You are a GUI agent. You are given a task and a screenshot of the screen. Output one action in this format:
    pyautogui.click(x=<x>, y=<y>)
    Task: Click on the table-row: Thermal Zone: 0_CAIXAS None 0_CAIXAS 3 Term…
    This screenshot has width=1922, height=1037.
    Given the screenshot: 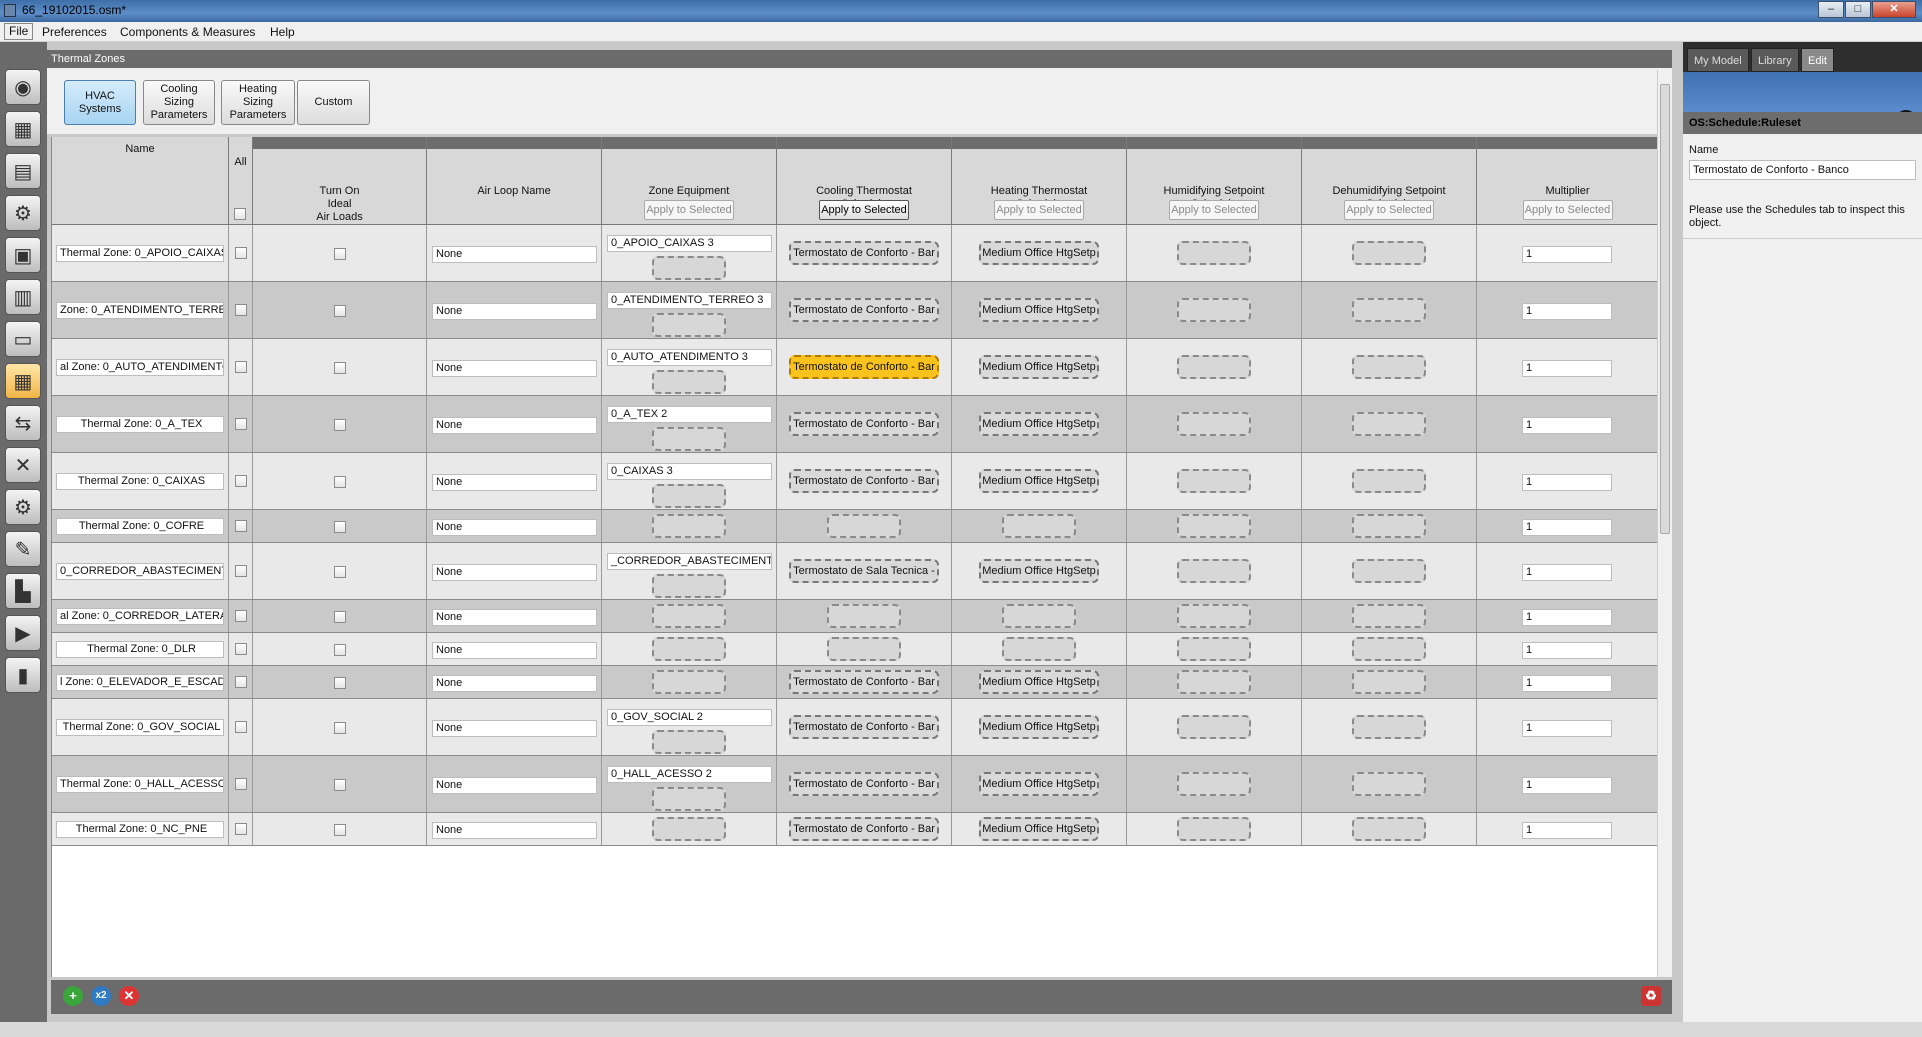 What is the action you would take?
    pyautogui.click(x=854, y=481)
    